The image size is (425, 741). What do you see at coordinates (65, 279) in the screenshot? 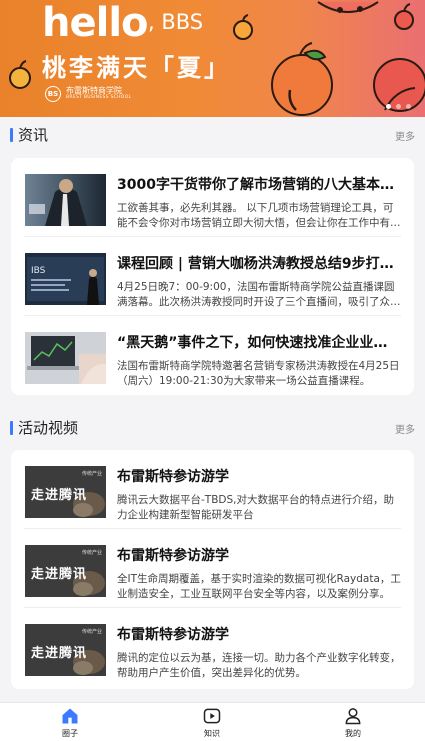
I see `news-thumbnail: IBS` at bounding box center [65, 279].